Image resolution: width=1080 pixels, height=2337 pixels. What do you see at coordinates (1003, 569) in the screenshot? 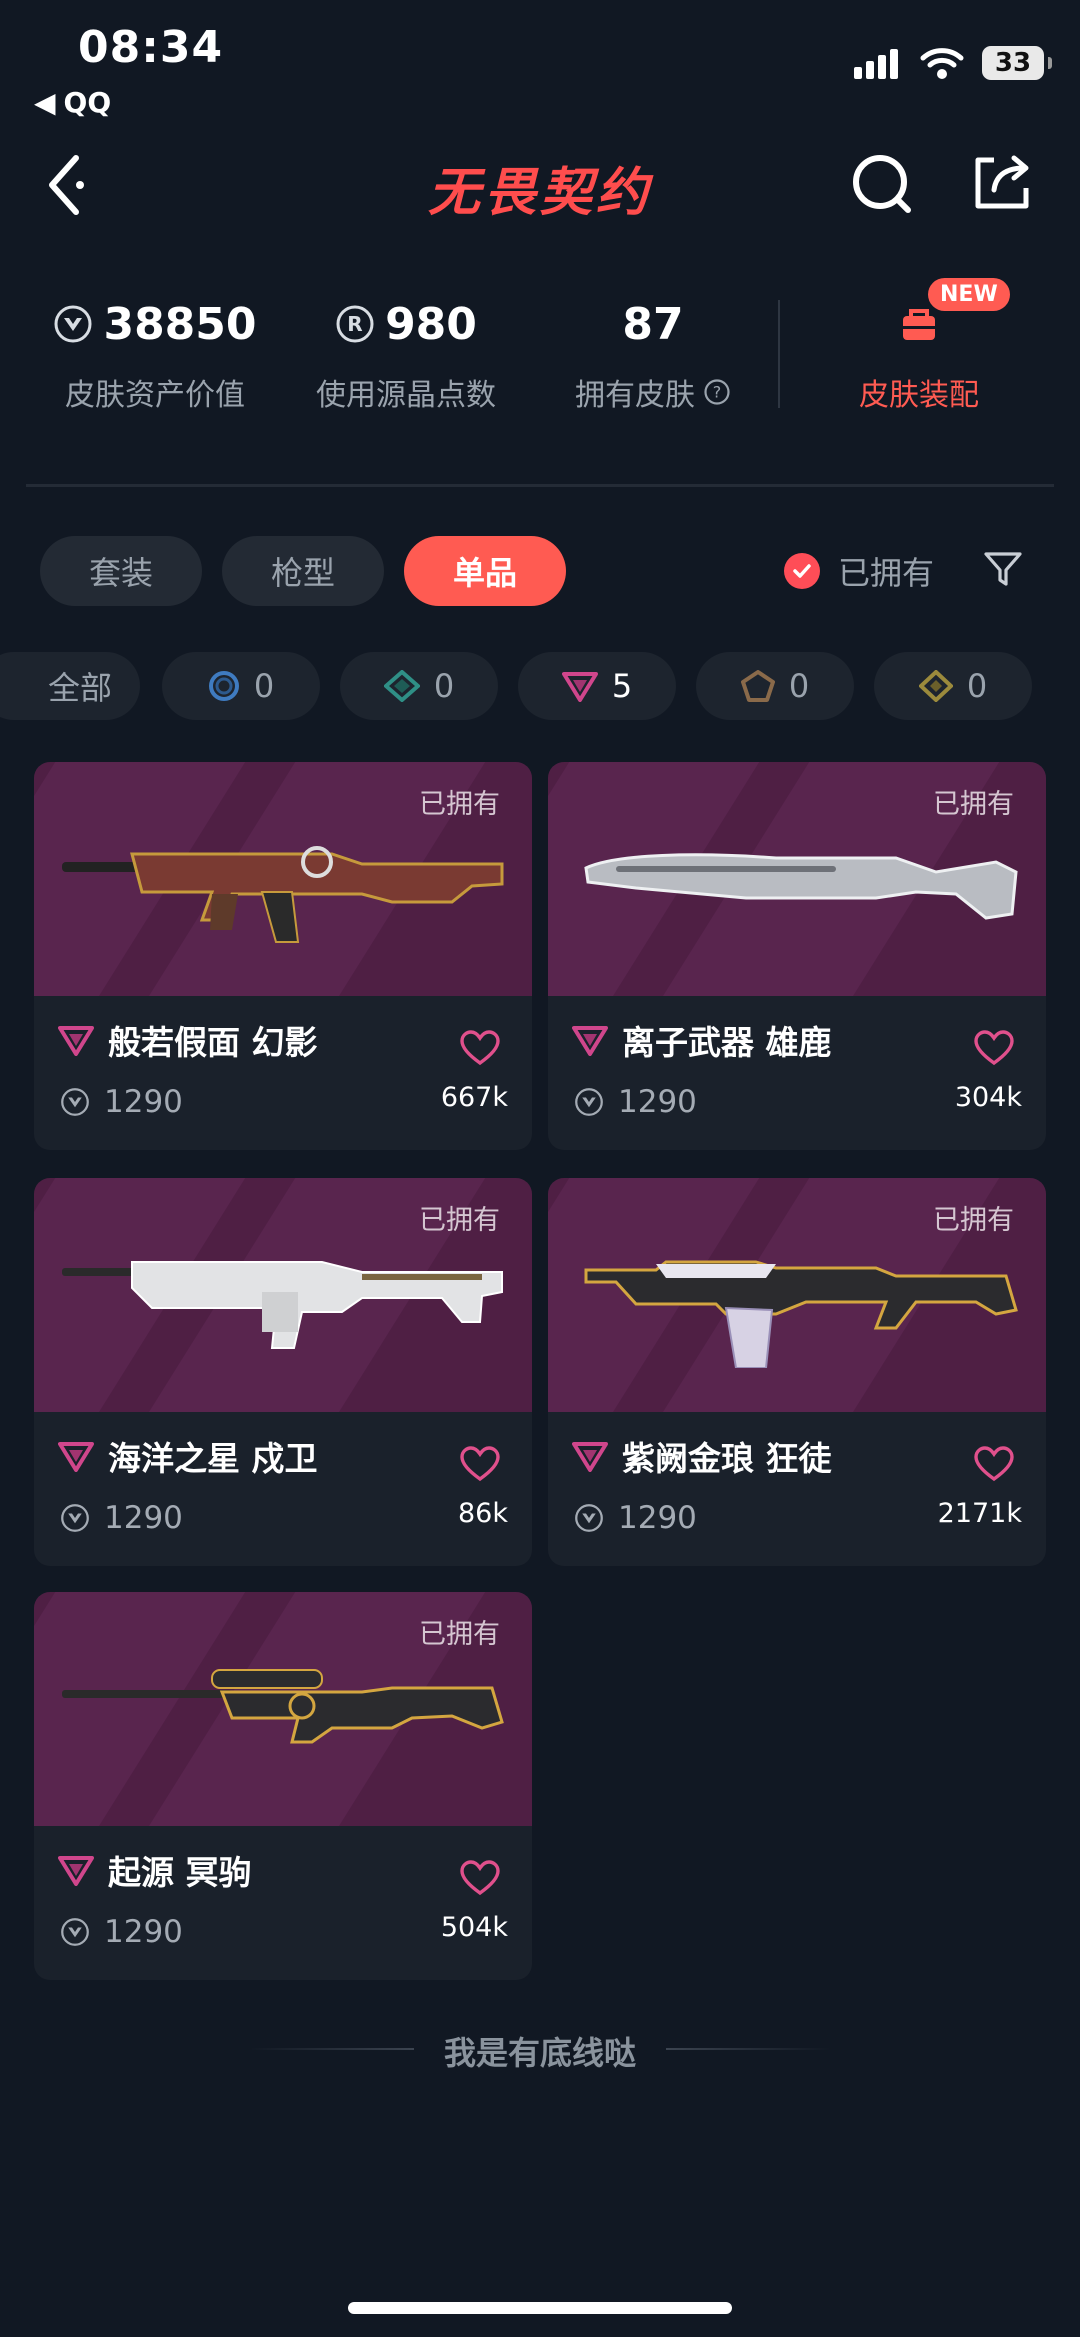
I see `filter-icon` at bounding box center [1003, 569].